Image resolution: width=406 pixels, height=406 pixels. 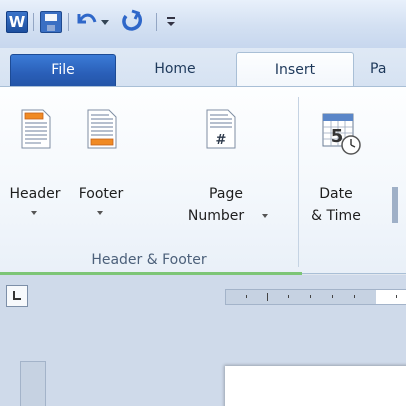 I want to click on customize-toolbar-icon, so click(x=171, y=21).